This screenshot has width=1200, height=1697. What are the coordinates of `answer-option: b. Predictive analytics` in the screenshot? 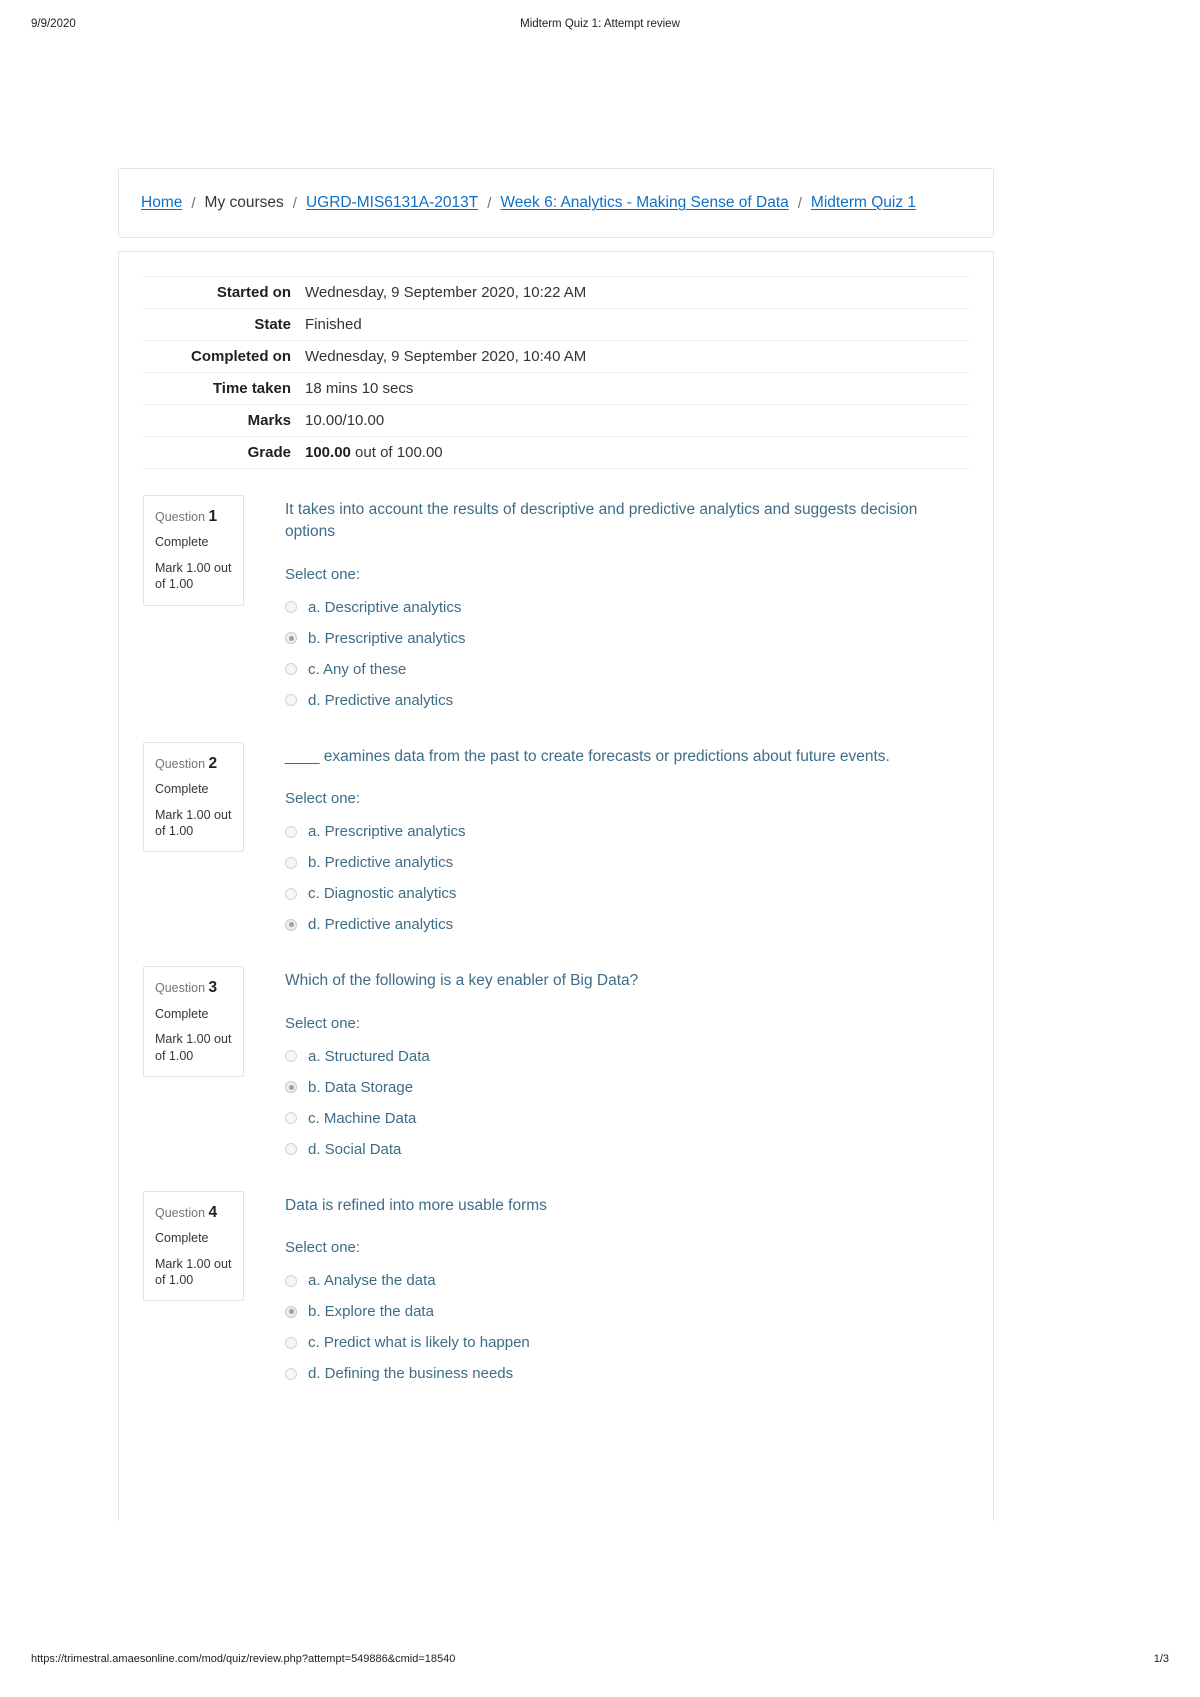 It's located at (627, 862).